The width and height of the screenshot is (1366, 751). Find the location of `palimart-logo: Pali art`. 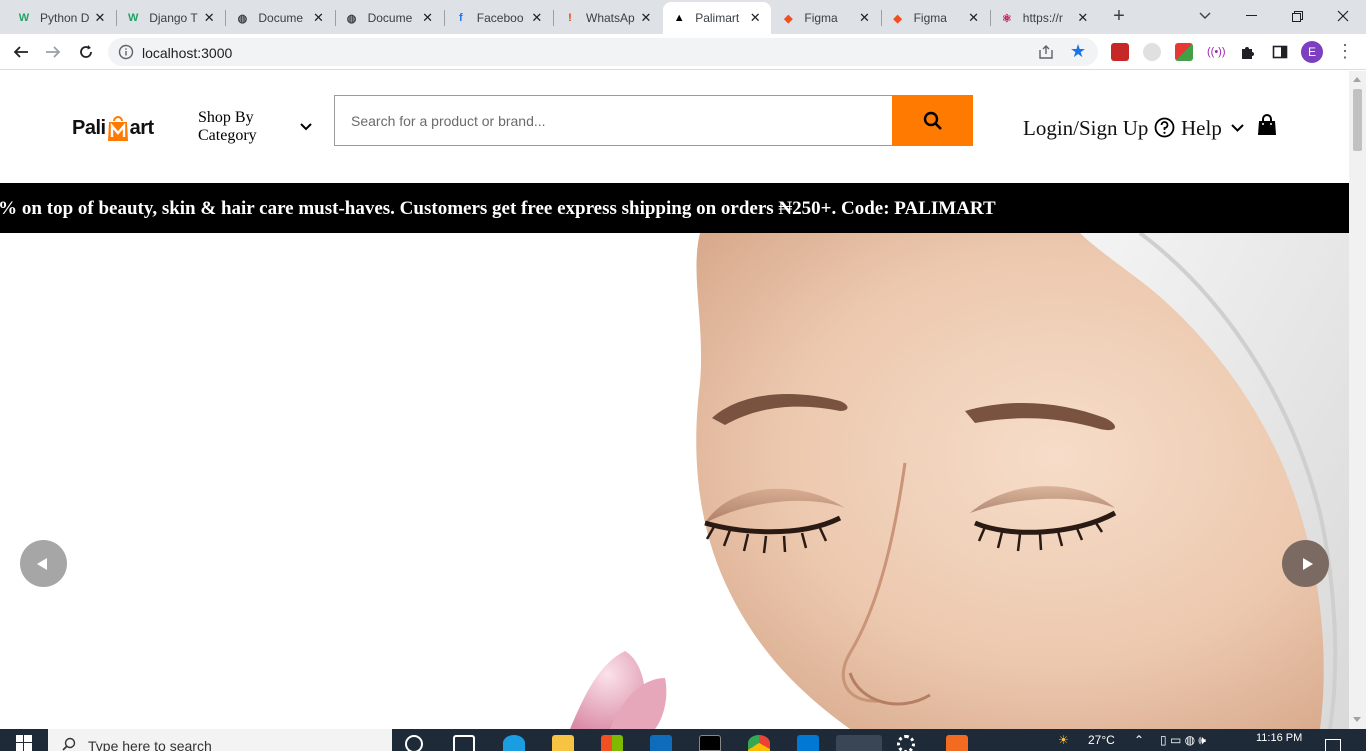

palimart-logo: Pali art is located at coordinates (113, 128).